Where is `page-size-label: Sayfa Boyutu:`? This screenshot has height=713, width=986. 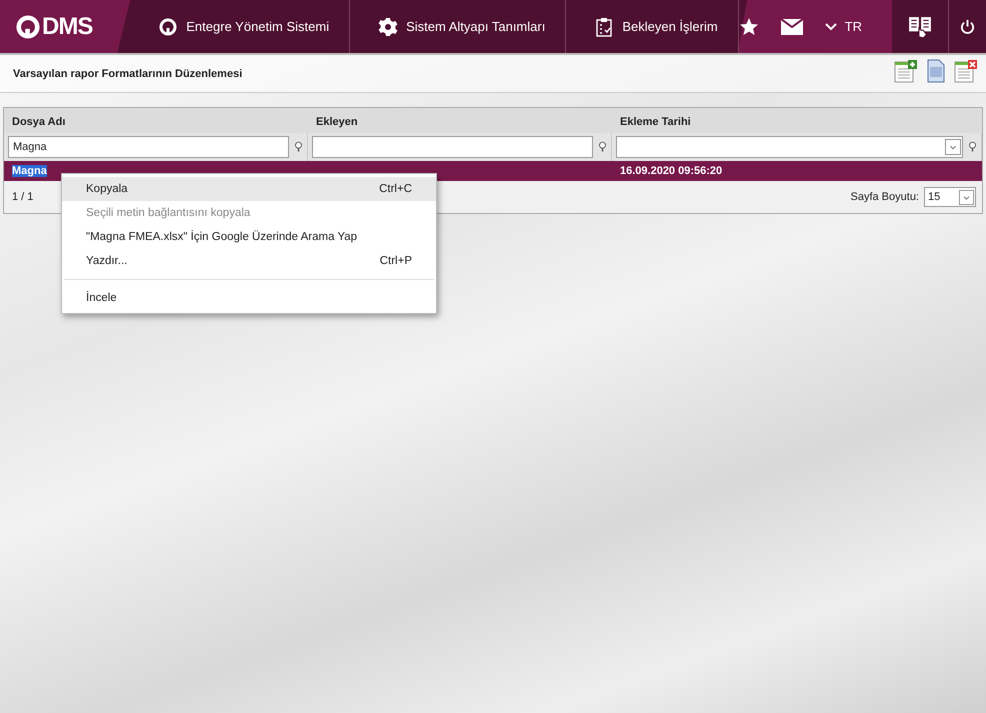
page-size-label: Sayfa Boyutu: is located at coordinates (884, 197).